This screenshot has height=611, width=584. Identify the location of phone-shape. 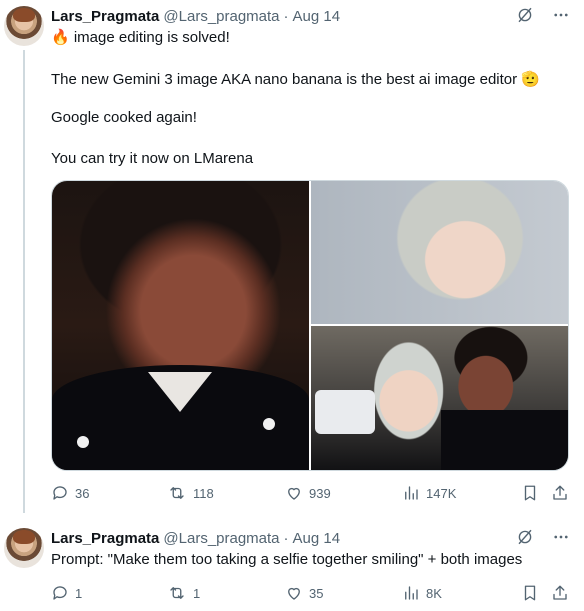
(345, 412).